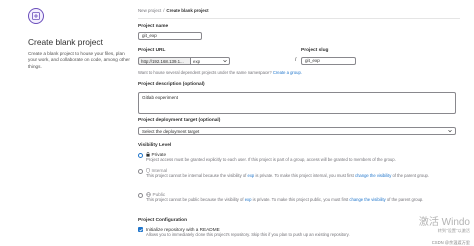 Image resolution: width=474 pixels, height=246 pixels. Describe the element at coordinates (149, 10) in the screenshot. I see `breadcrumb-new-project: New project` at that location.